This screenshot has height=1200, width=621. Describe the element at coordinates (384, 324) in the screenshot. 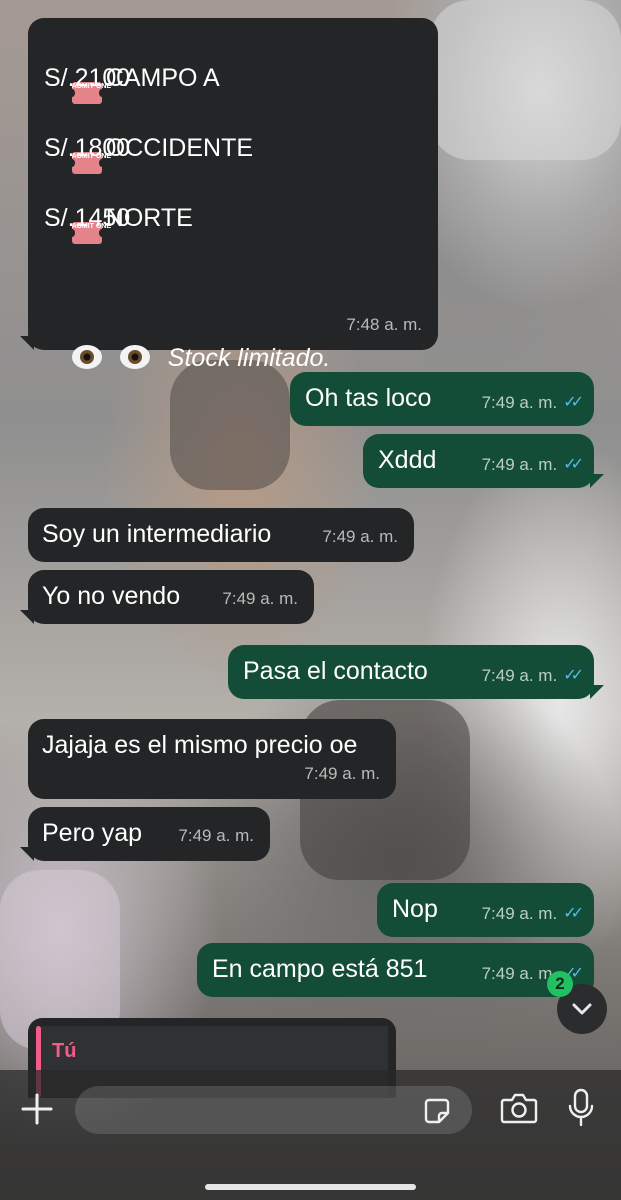

I see `message-time: 7:48 a. m.` at that location.